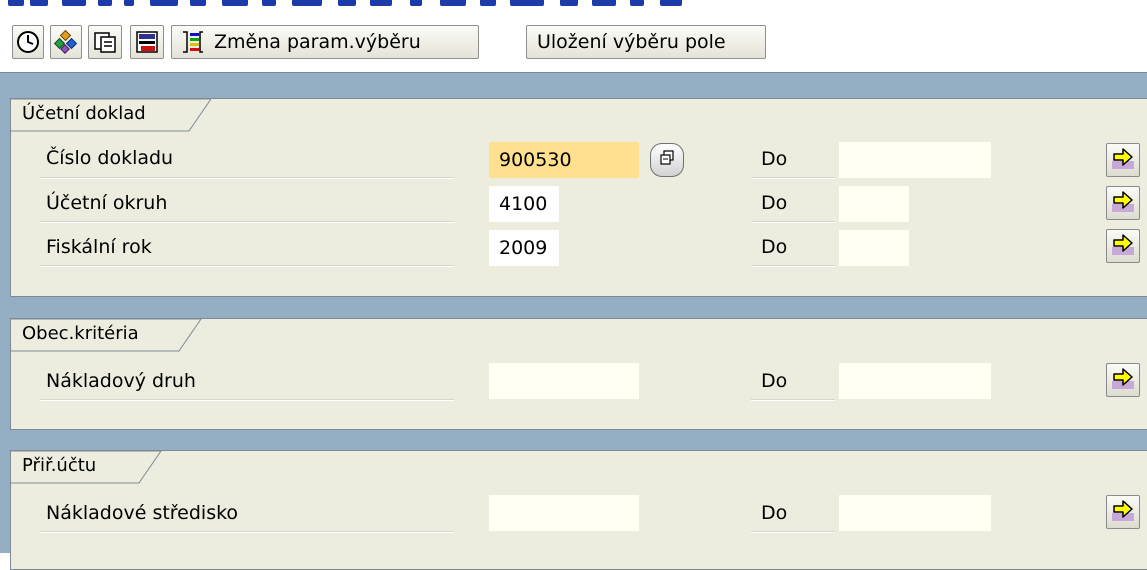 Image resolution: width=1147 pixels, height=570 pixels. Describe the element at coordinates (564, 513) in the screenshot. I see `cost-center-from-input` at that location.